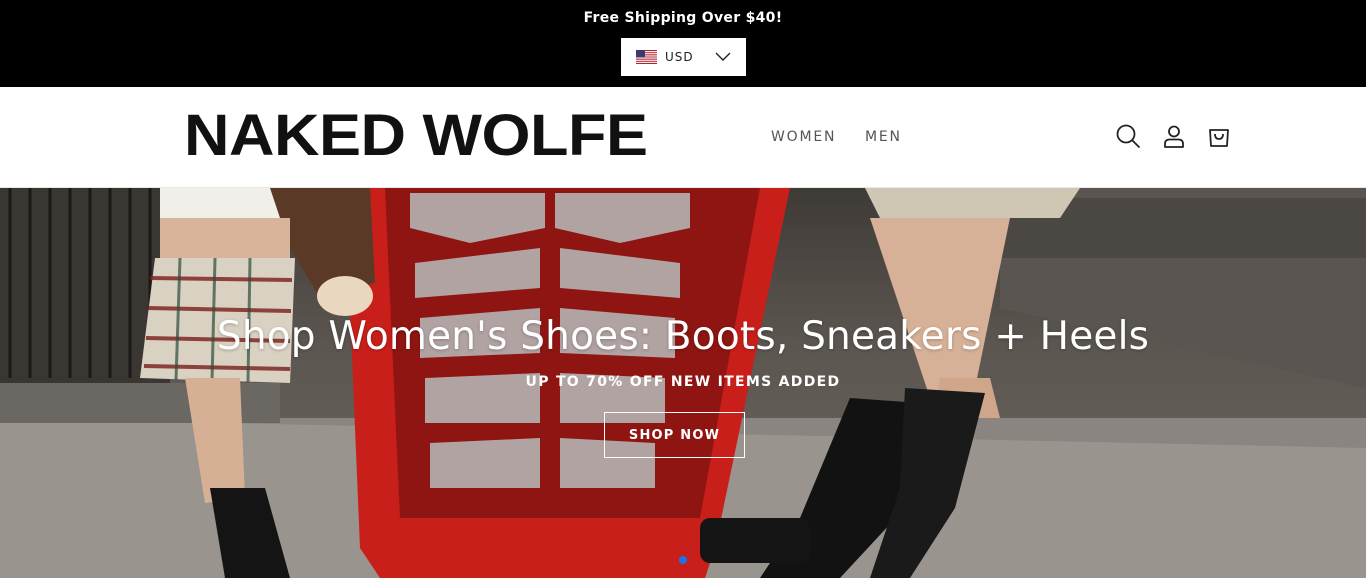  What do you see at coordinates (679, 57) in the screenshot?
I see `currency-label: USD` at bounding box center [679, 57].